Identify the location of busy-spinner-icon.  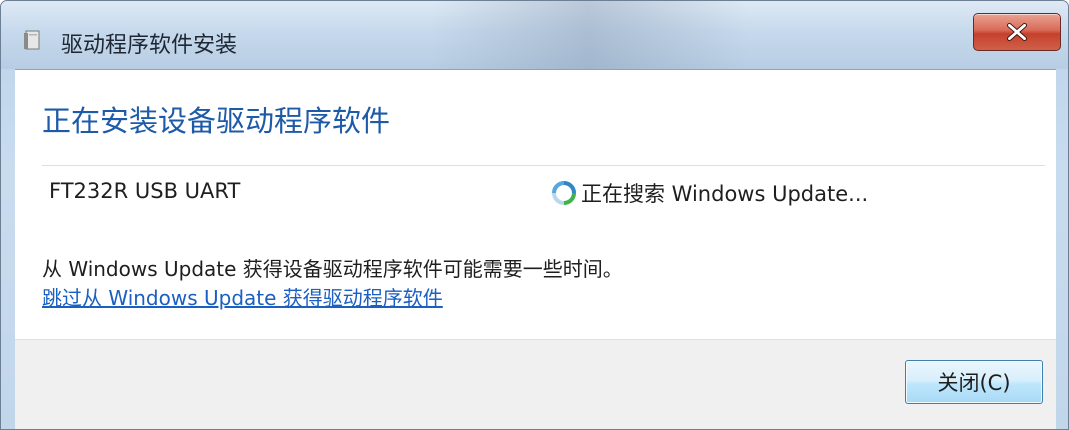
(564, 193).